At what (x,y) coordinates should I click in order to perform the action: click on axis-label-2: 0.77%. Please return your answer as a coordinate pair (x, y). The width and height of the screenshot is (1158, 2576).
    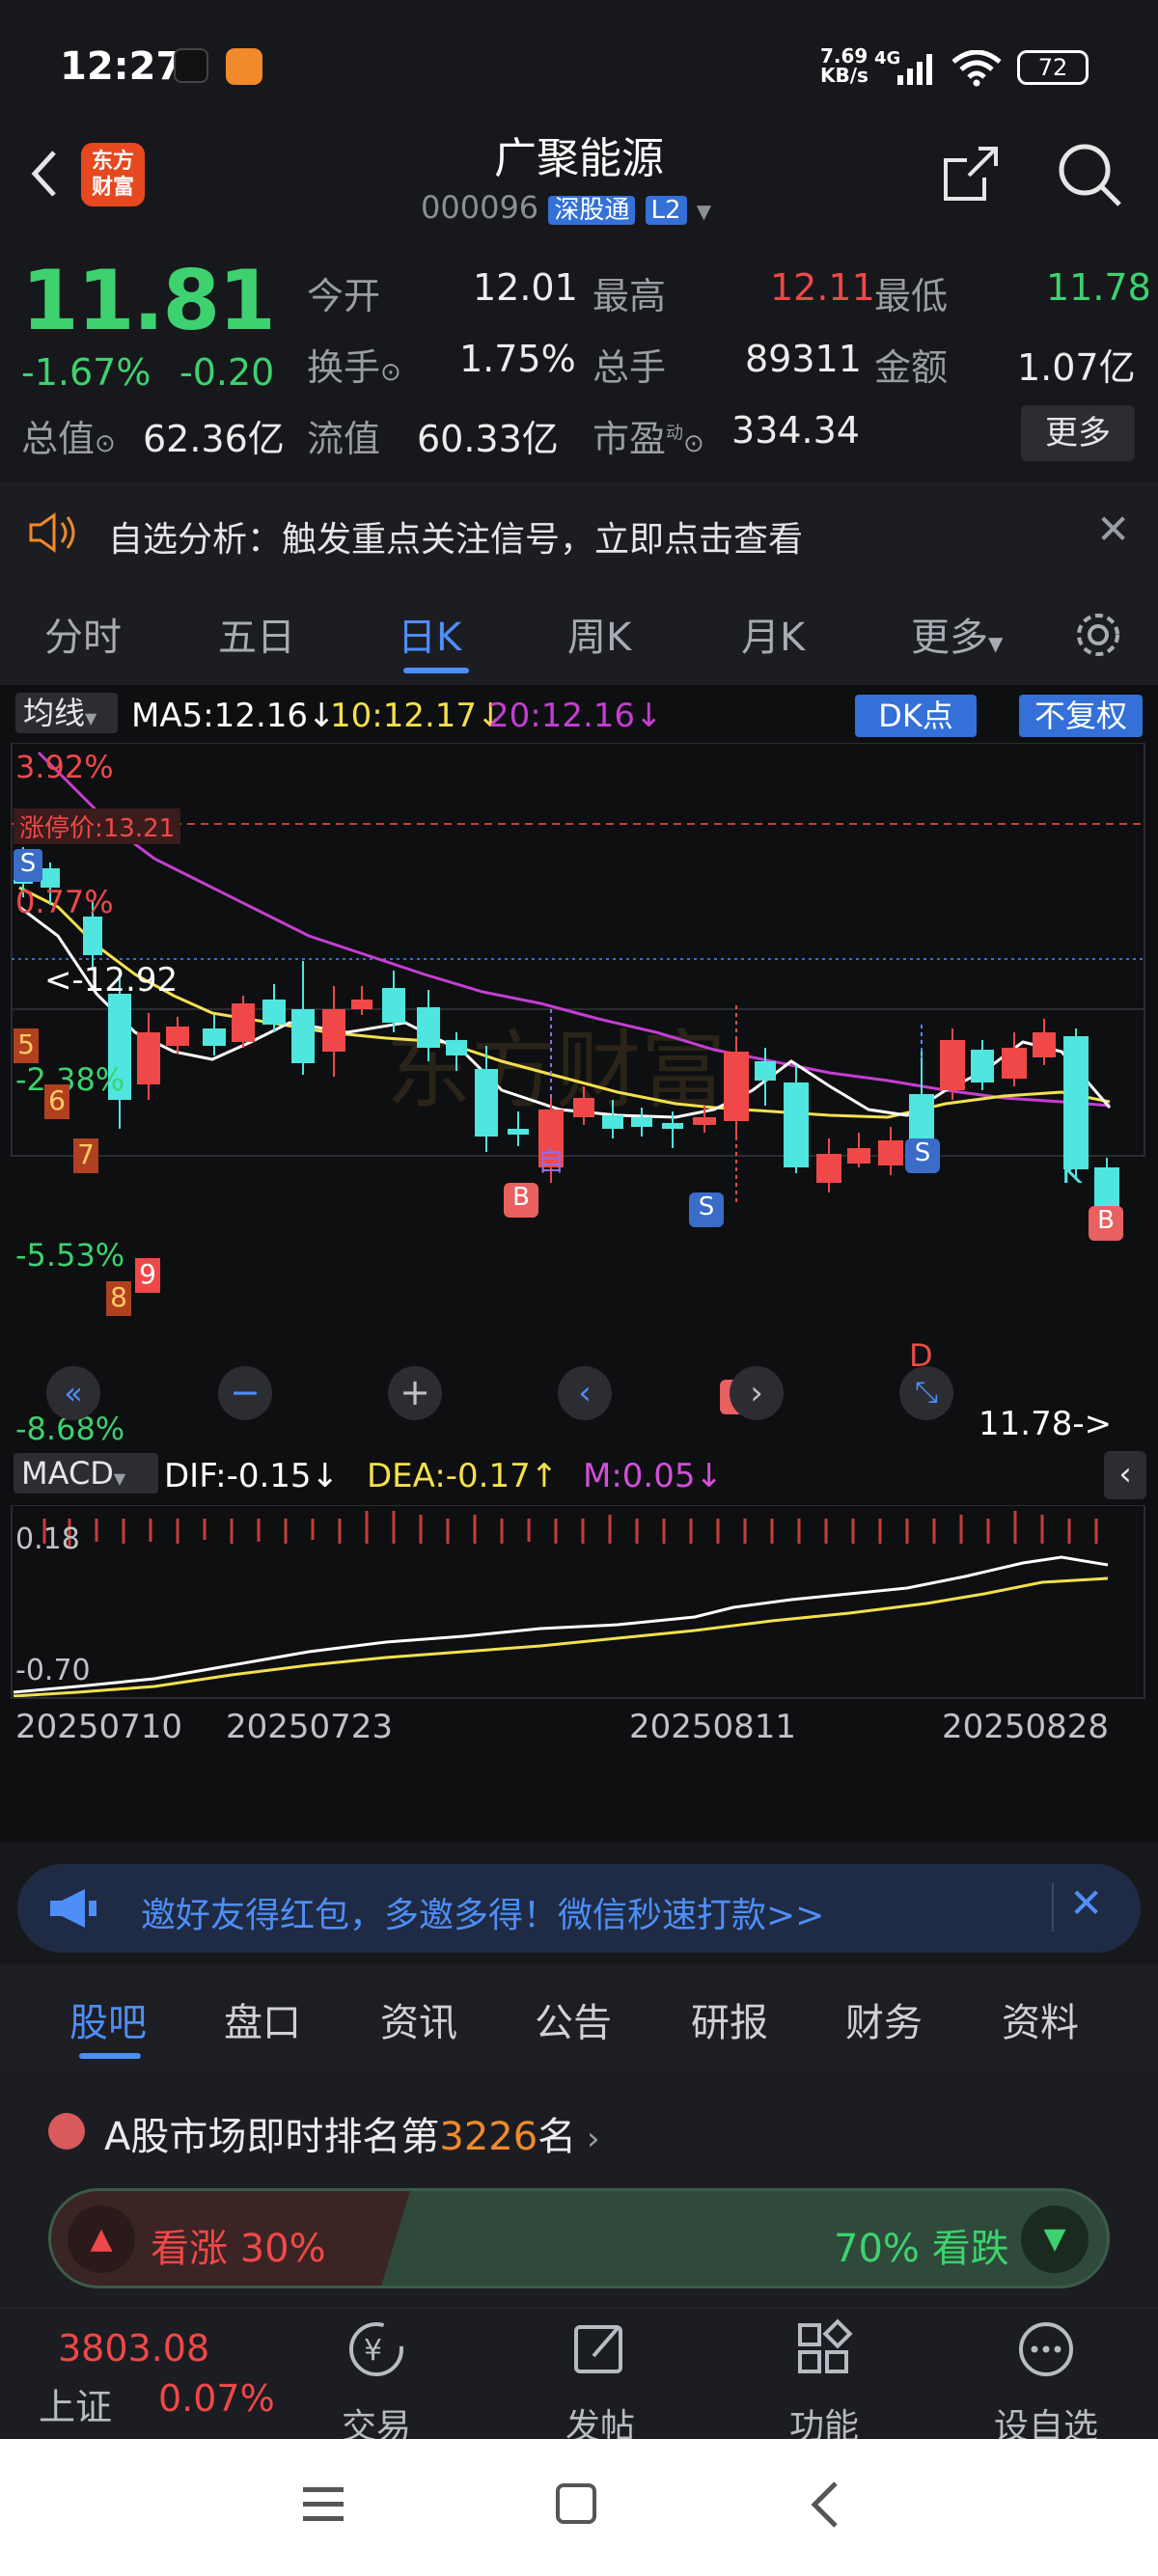
    Looking at the image, I should click on (64, 902).